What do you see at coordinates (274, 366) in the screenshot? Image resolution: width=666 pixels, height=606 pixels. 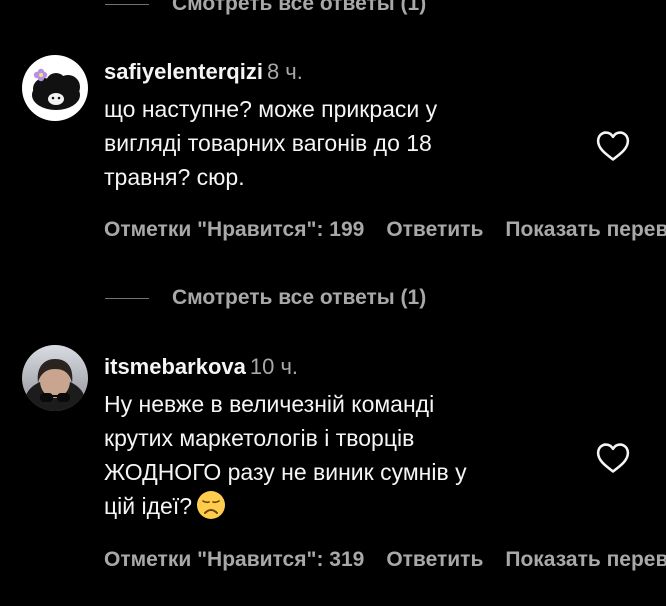 I see `comment-time: 10 ч.` at bounding box center [274, 366].